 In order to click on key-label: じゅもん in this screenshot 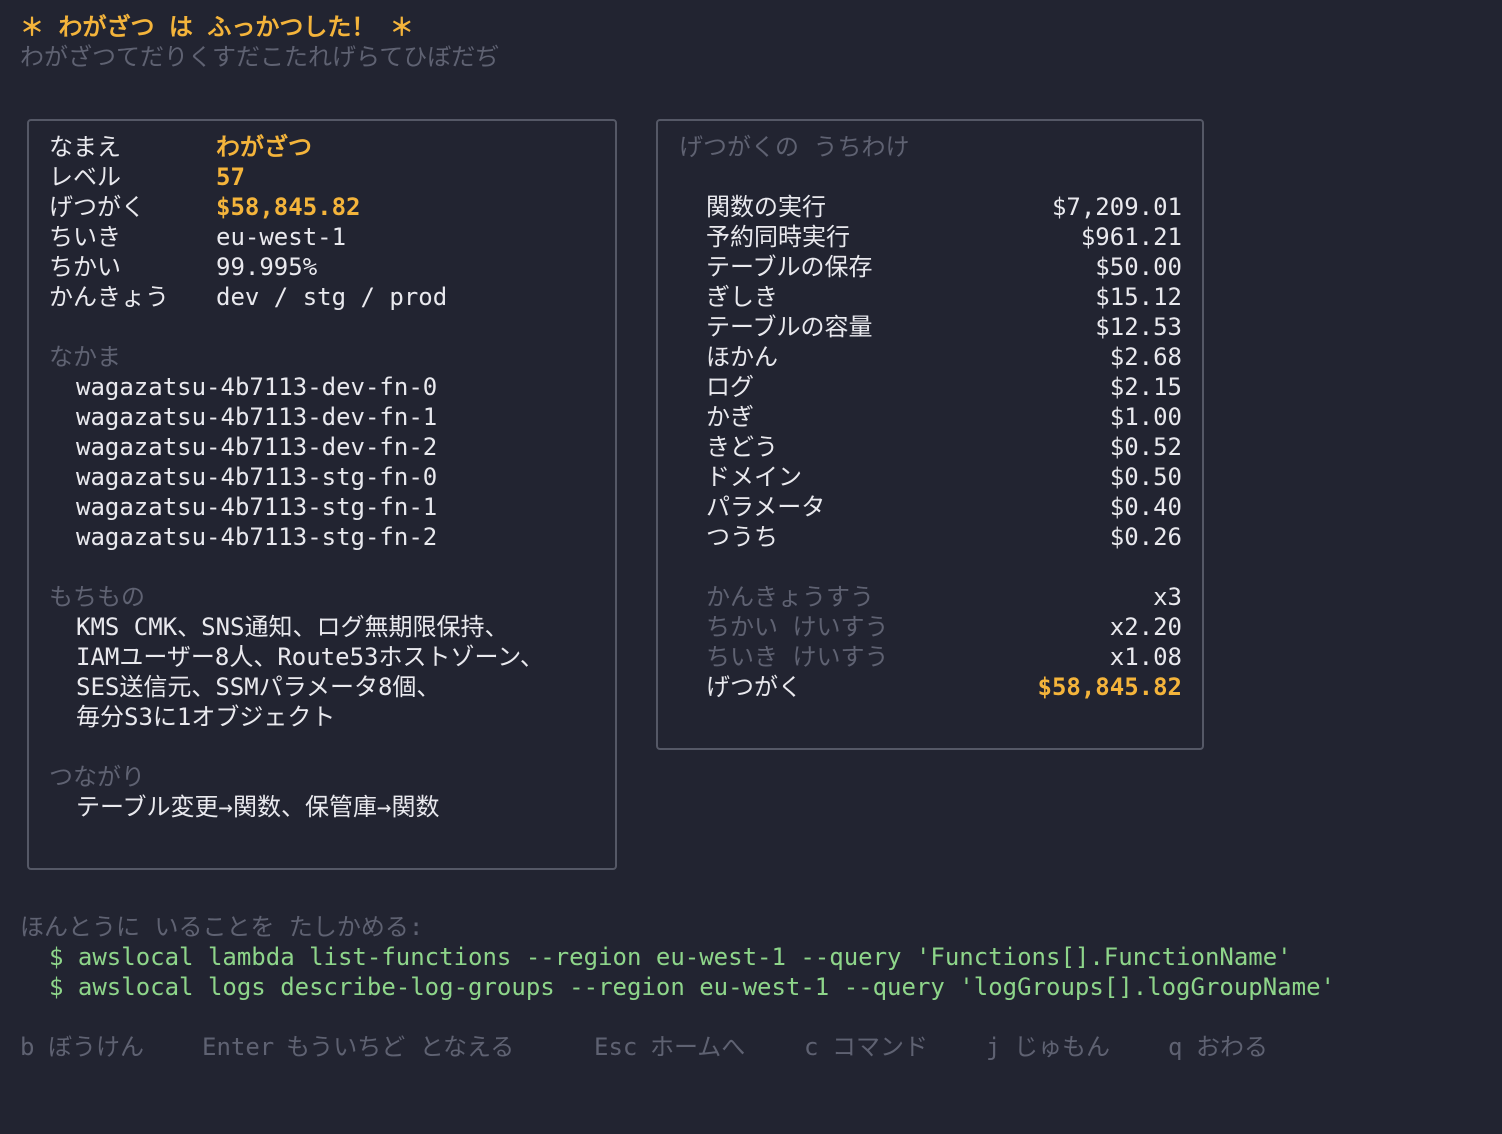, I will do `click(1062, 1047)`.